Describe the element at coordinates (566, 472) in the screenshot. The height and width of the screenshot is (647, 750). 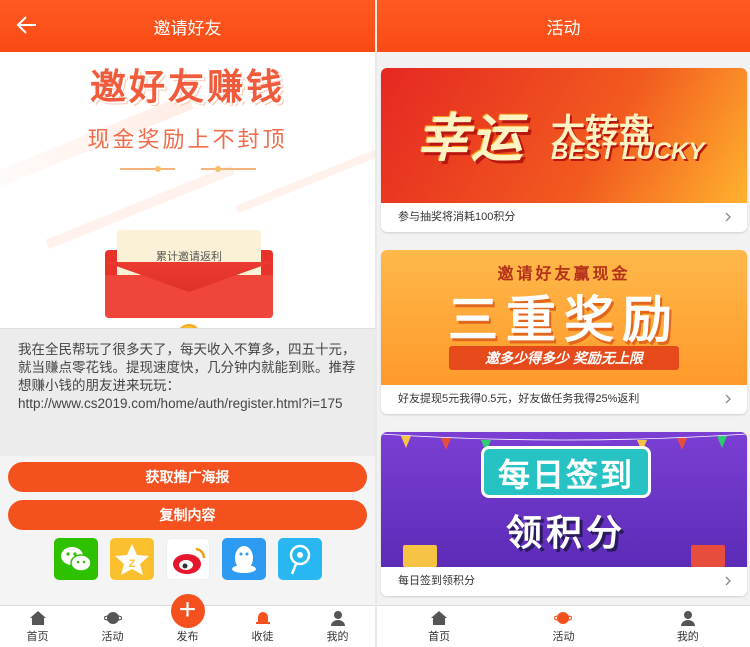
I see `banner-title: 每日签到` at that location.